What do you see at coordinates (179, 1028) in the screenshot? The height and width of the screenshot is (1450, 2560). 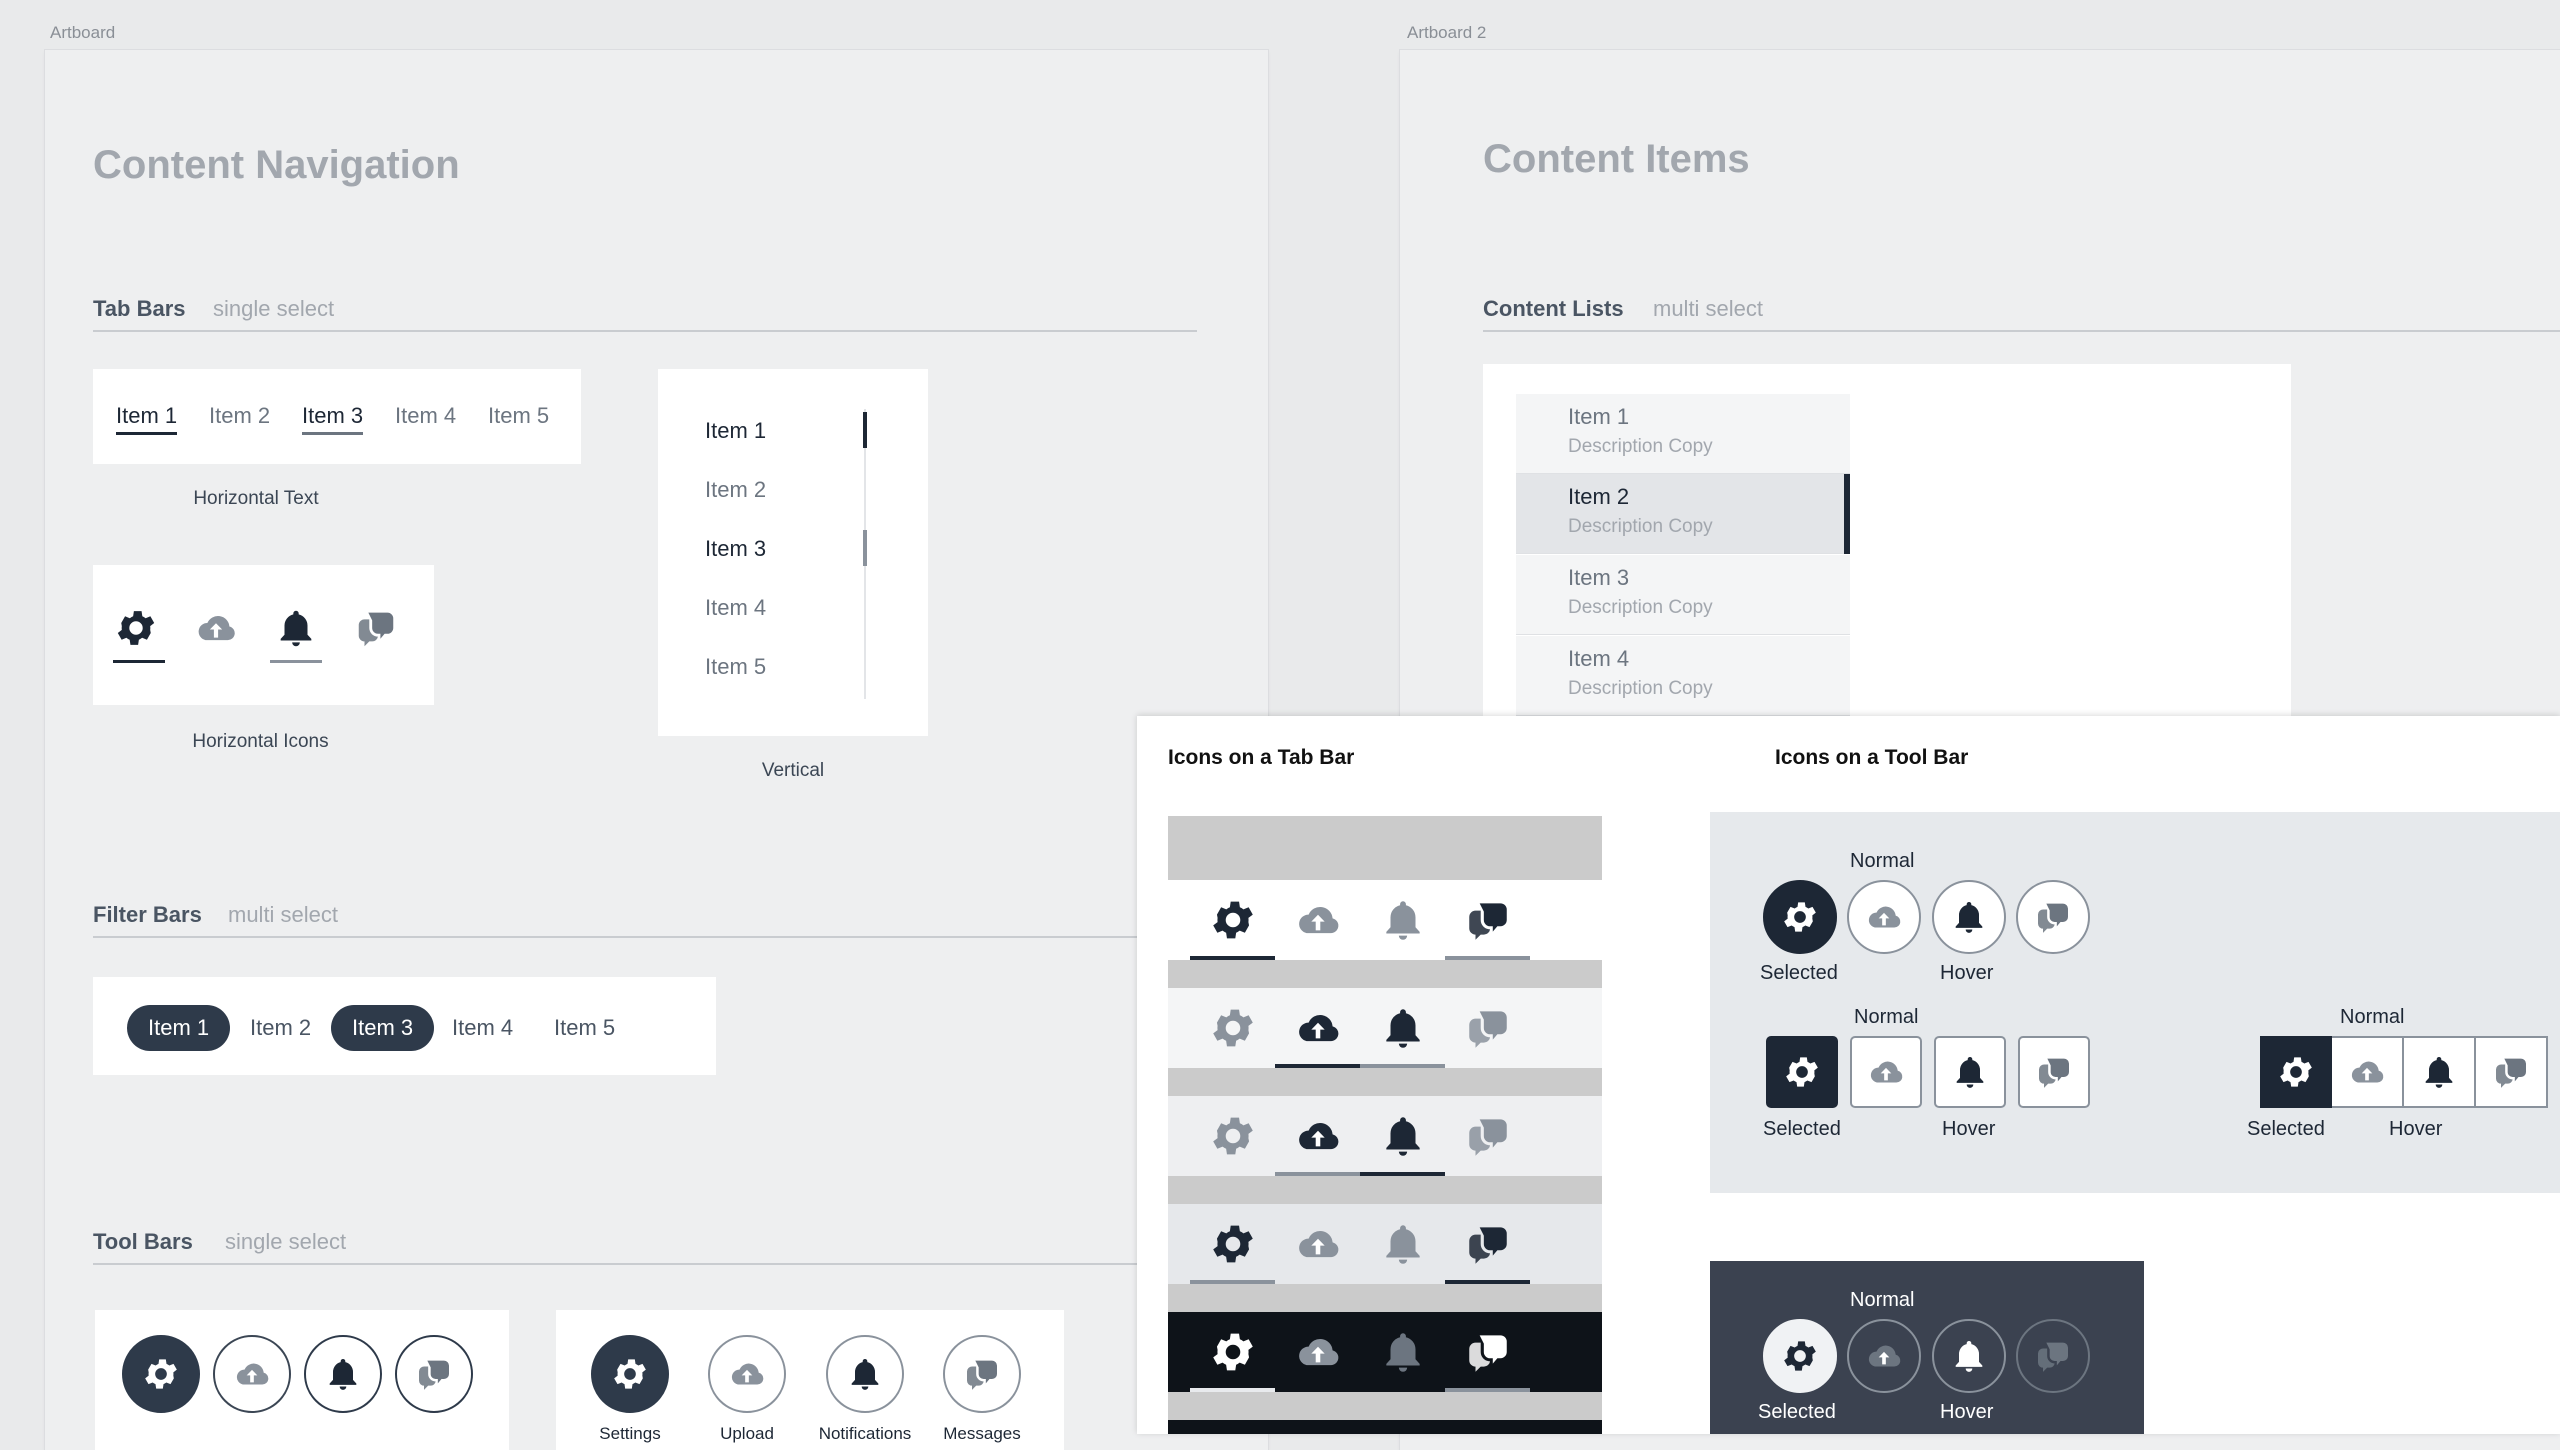 I see `filter-item-1: Item 1` at bounding box center [179, 1028].